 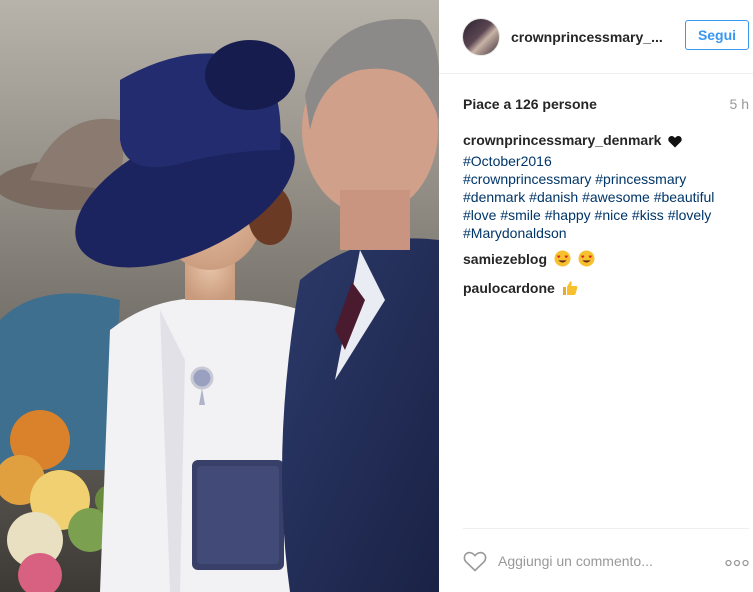 What do you see at coordinates (648, 215) in the screenshot?
I see `hashtag-link: #kiss` at bounding box center [648, 215].